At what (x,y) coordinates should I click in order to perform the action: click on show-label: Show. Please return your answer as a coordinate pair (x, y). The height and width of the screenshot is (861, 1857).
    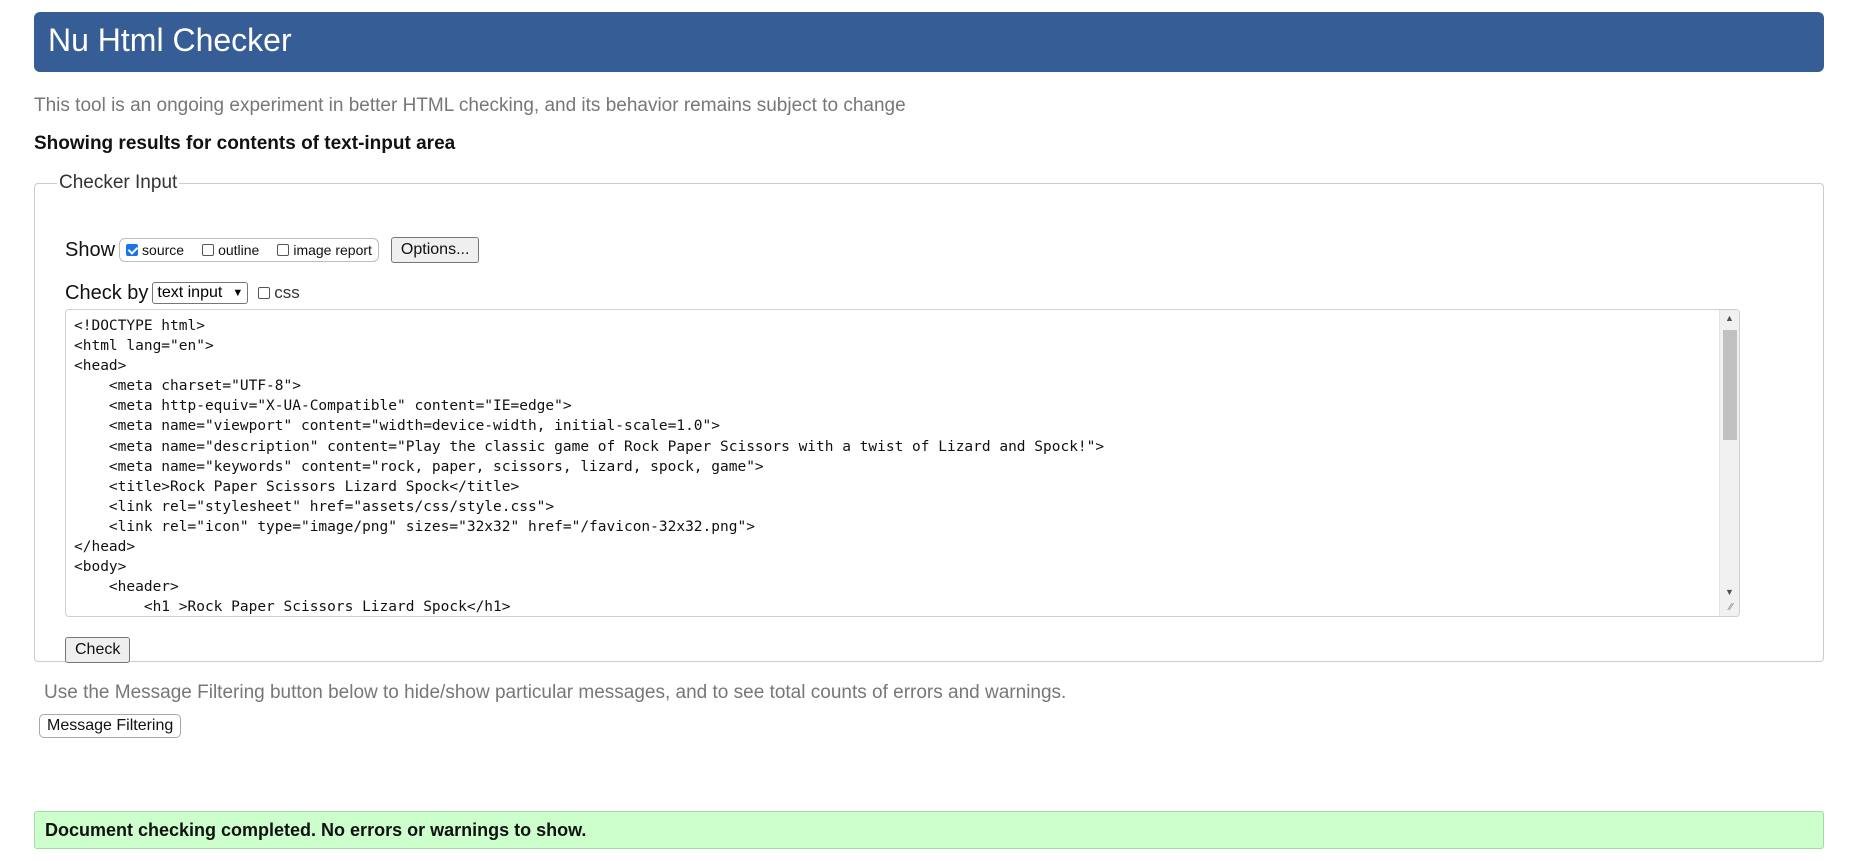
    Looking at the image, I should click on (90, 249).